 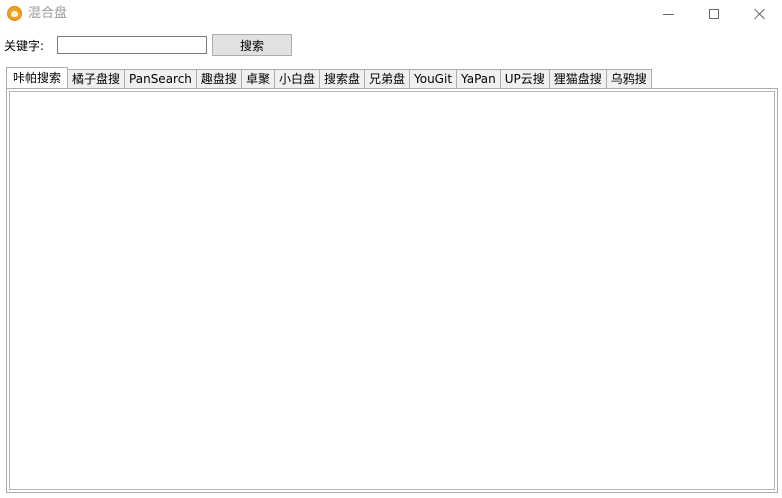 I want to click on tab-2: PanSearch, so click(x=160, y=78).